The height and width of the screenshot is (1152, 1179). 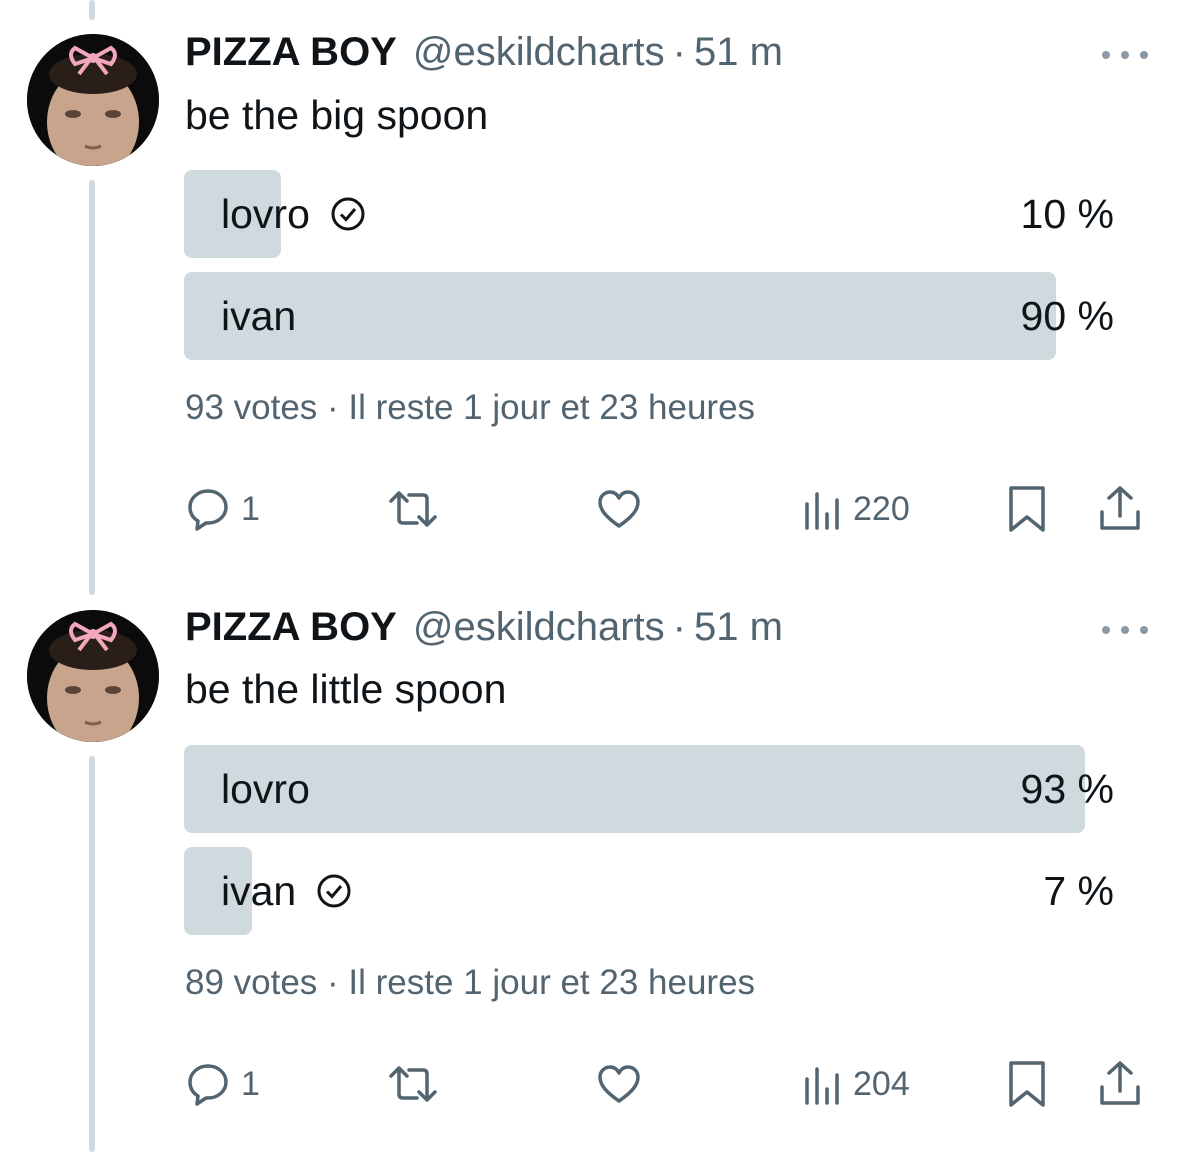 I want to click on action-bar: 1 220, so click(x=667, y=509).